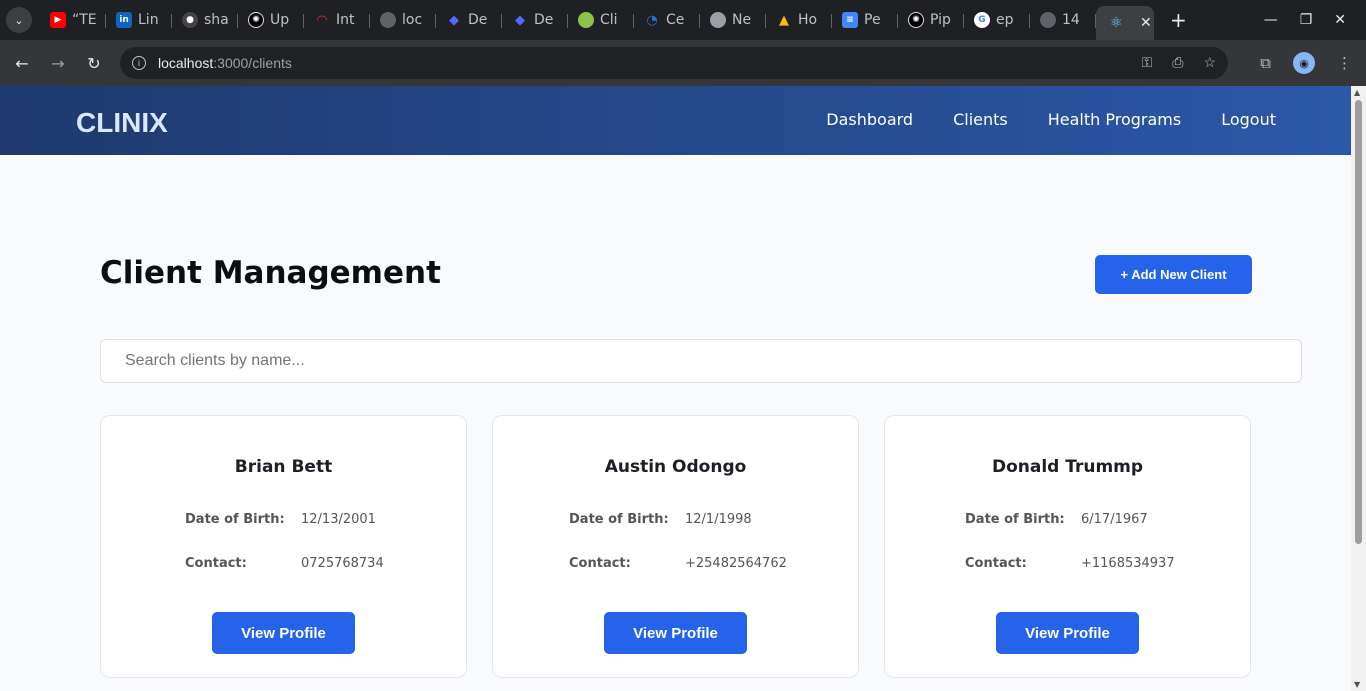 The width and height of the screenshot is (1366, 691). What do you see at coordinates (674, 63) in the screenshot?
I see `address-bar: i localhost:3000/clients ⚿ ⎙ ☆` at bounding box center [674, 63].